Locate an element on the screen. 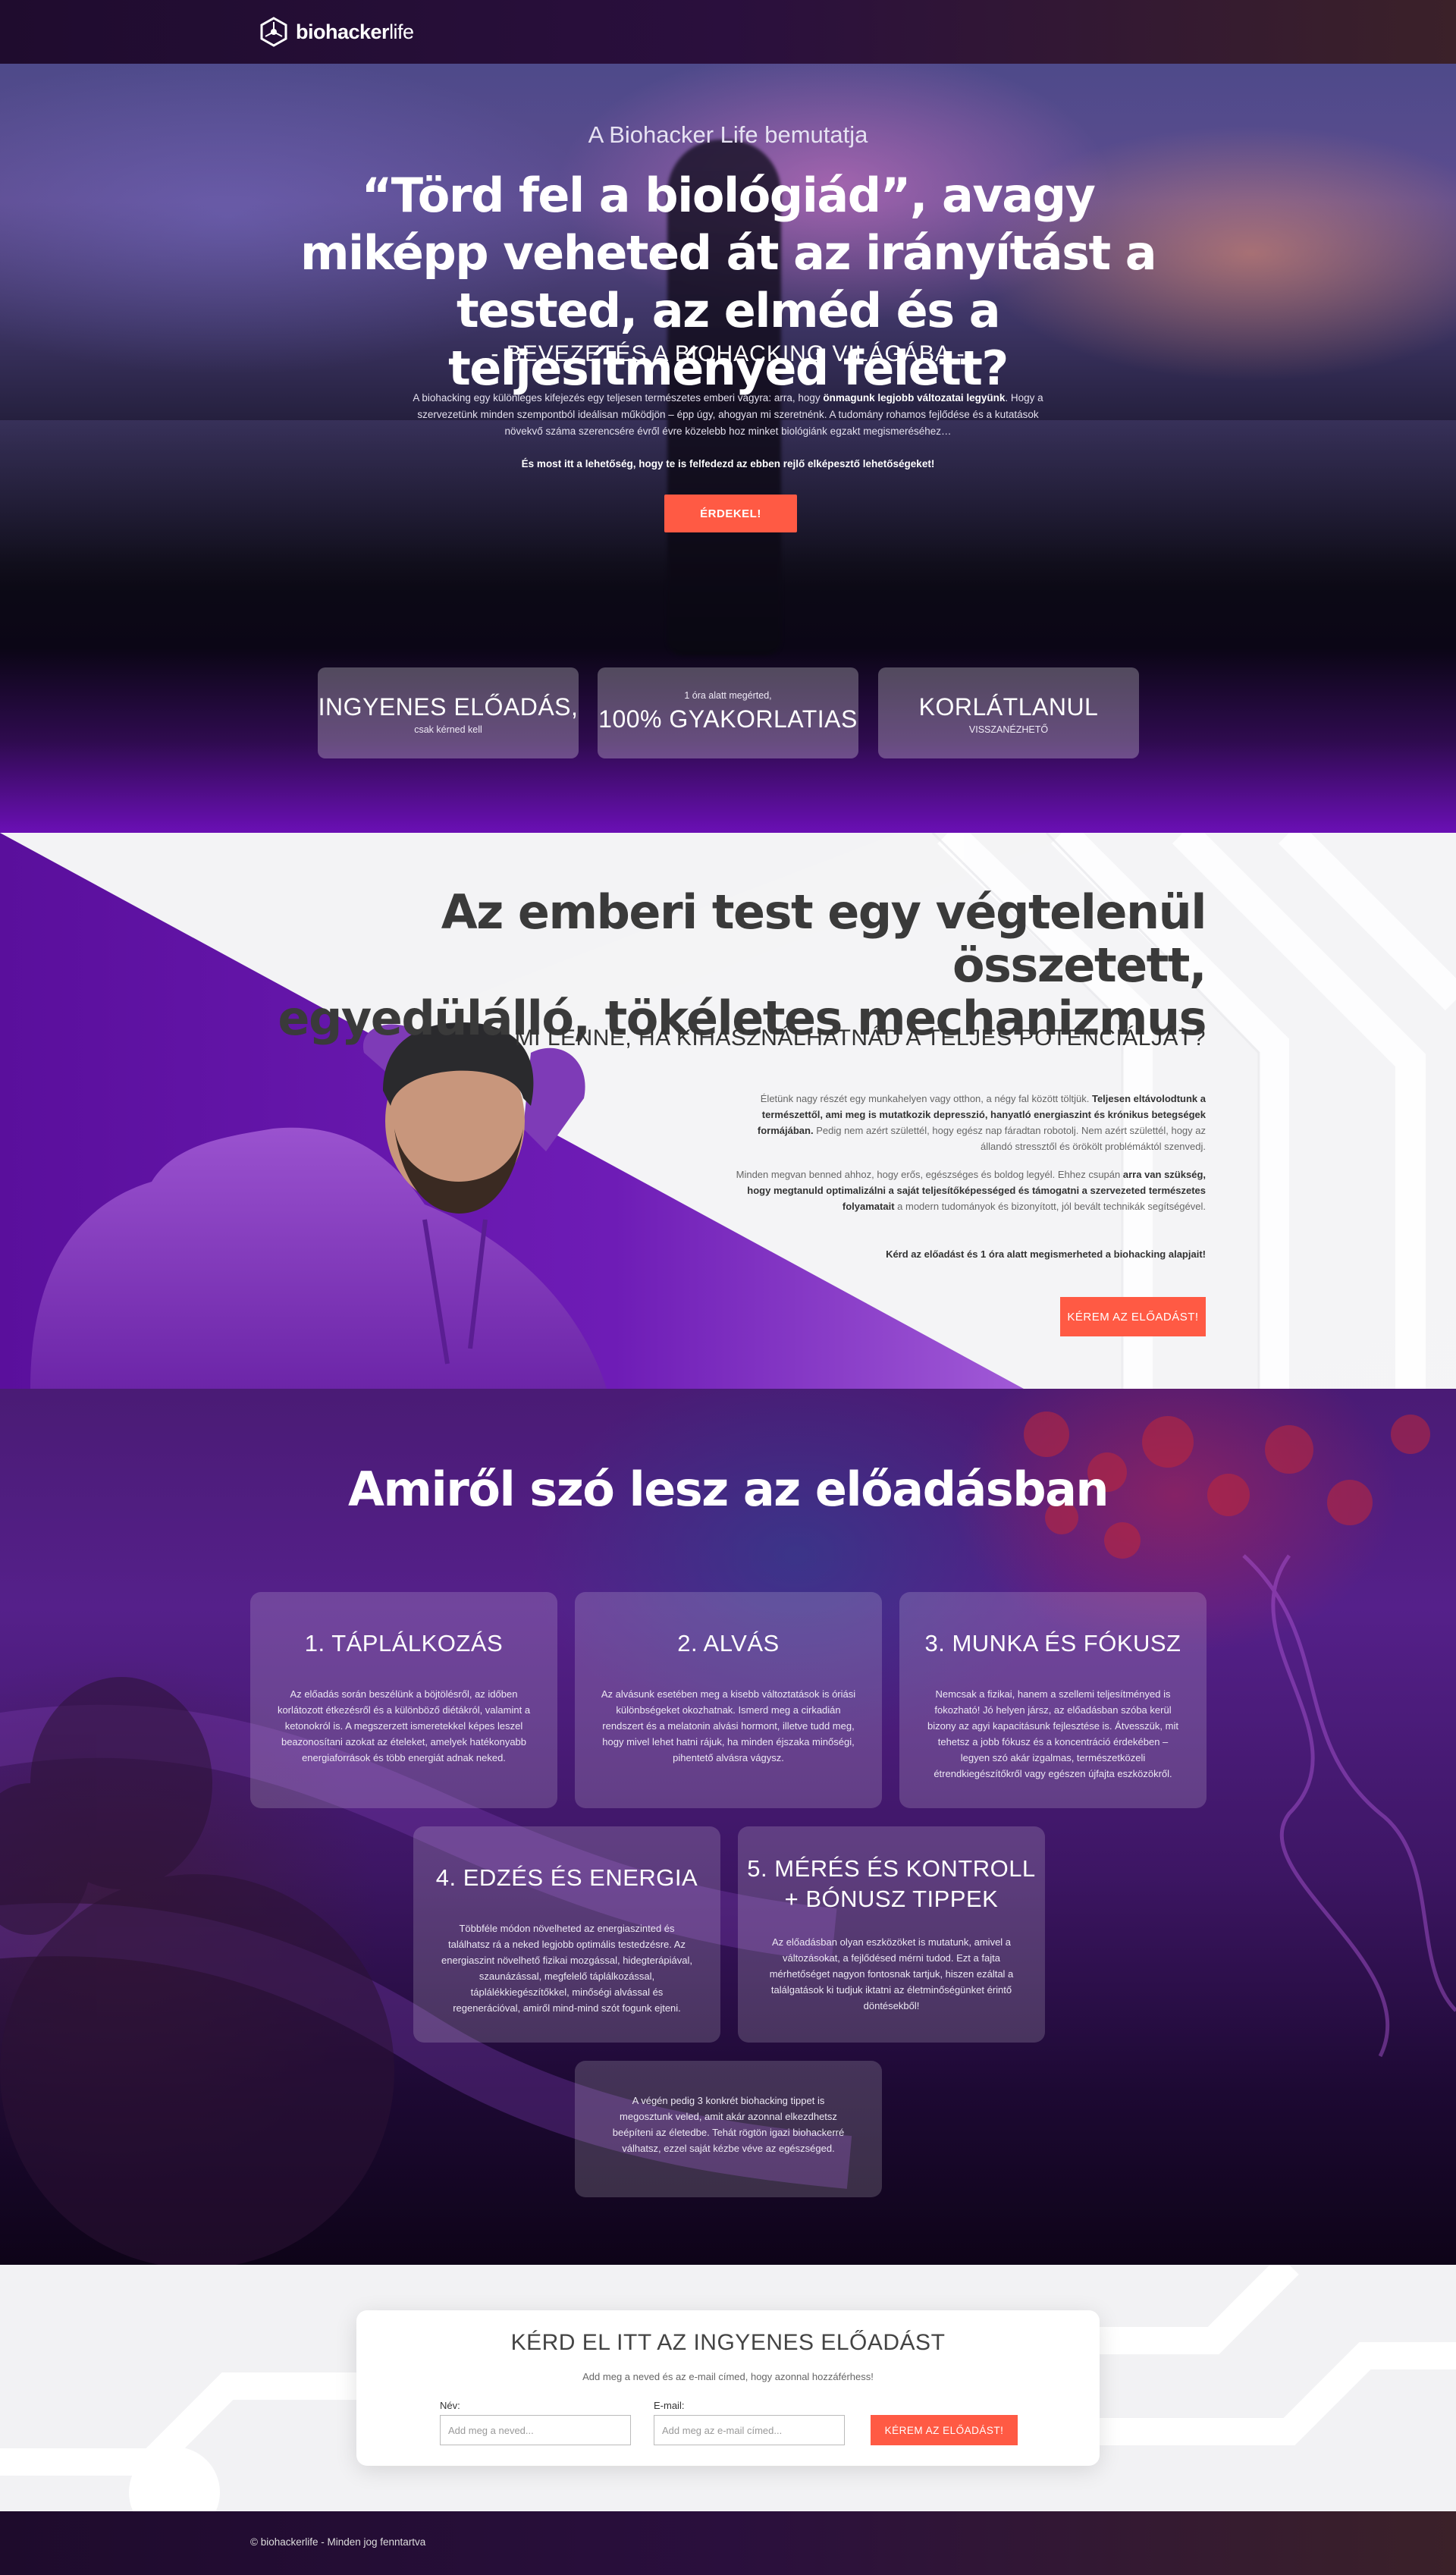  topic-title: 2. ALVÁS is located at coordinates (728, 1643).